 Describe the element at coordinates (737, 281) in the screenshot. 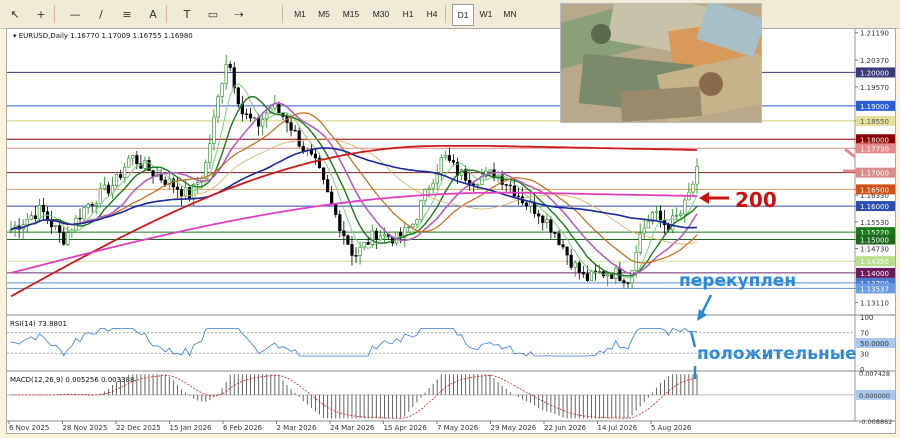

I see `overbought-annotation: перекуплен` at that location.